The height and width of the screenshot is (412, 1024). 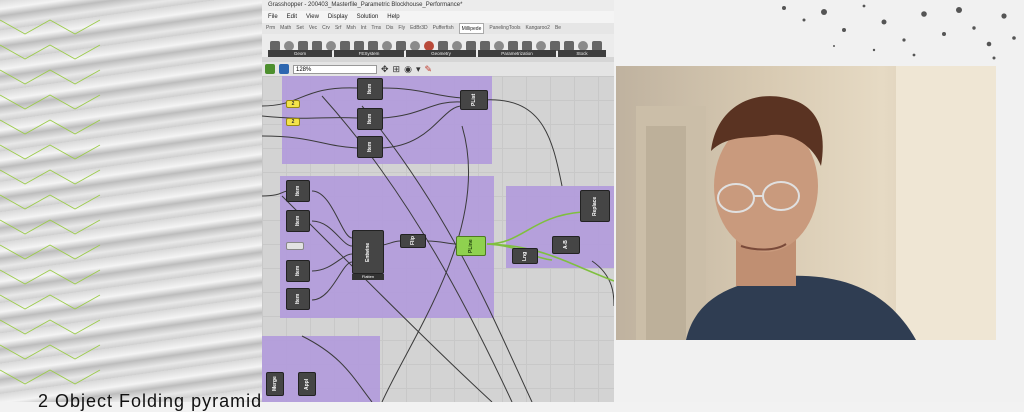 What do you see at coordinates (393, 17) in the screenshot?
I see `menu-help: Help` at bounding box center [393, 17].